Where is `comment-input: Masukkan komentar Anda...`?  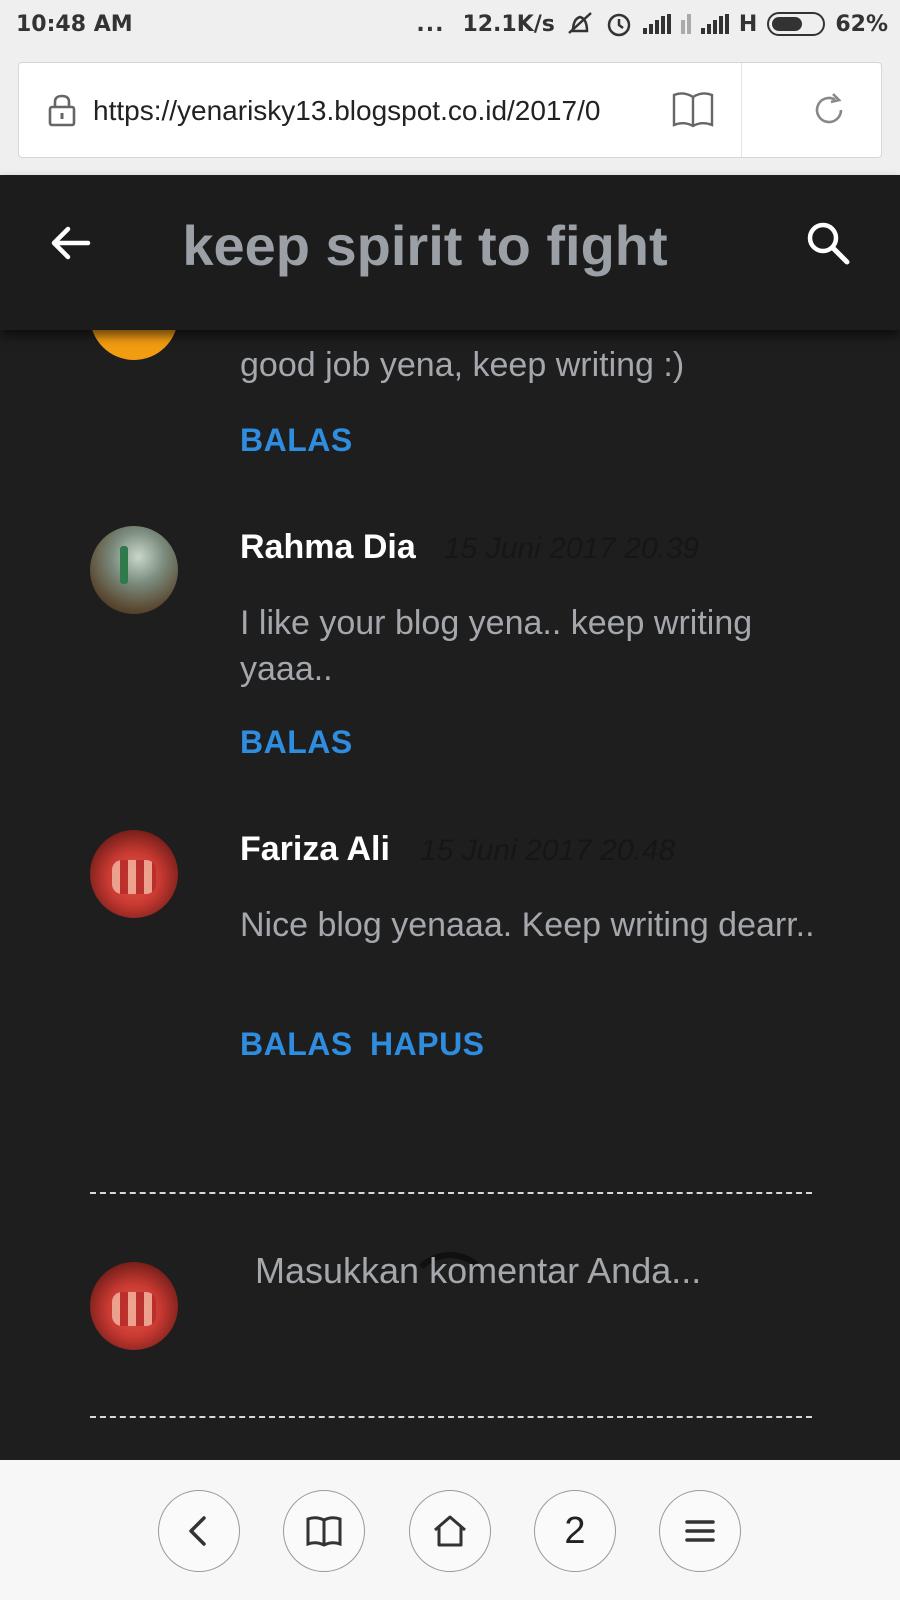
comment-input: Masukkan komentar Anda... is located at coordinates (478, 1271).